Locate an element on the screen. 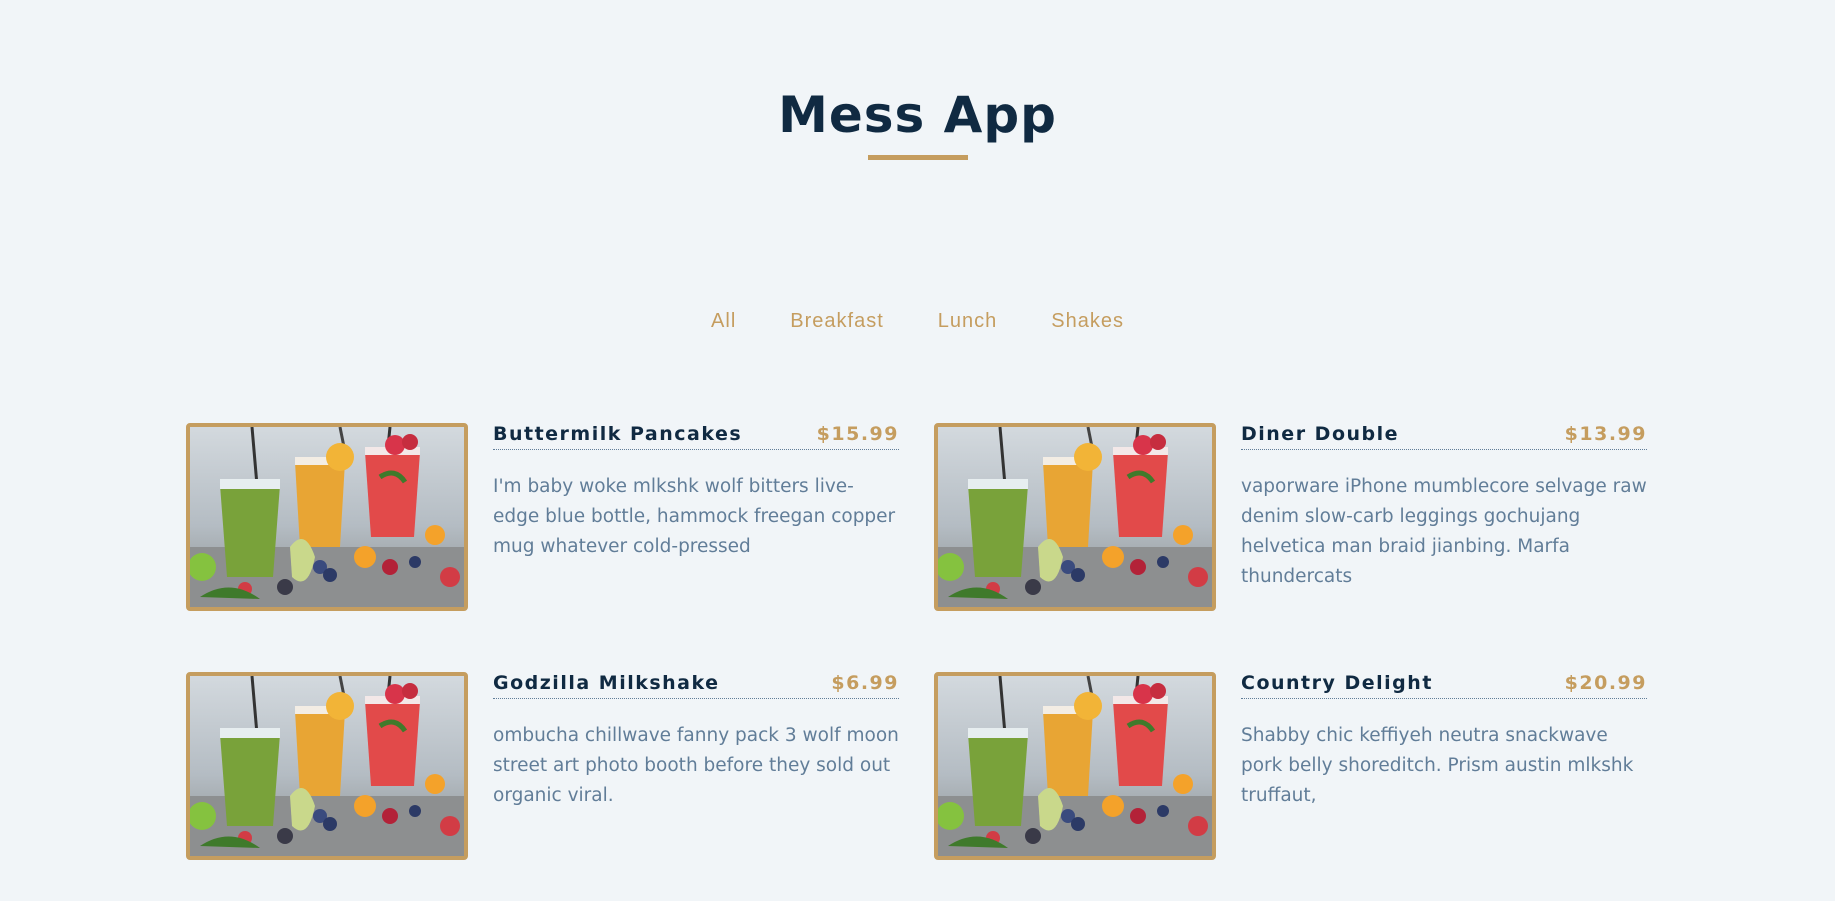  item-header: Godzilla Milkshake $6.99 is located at coordinates (696, 685).